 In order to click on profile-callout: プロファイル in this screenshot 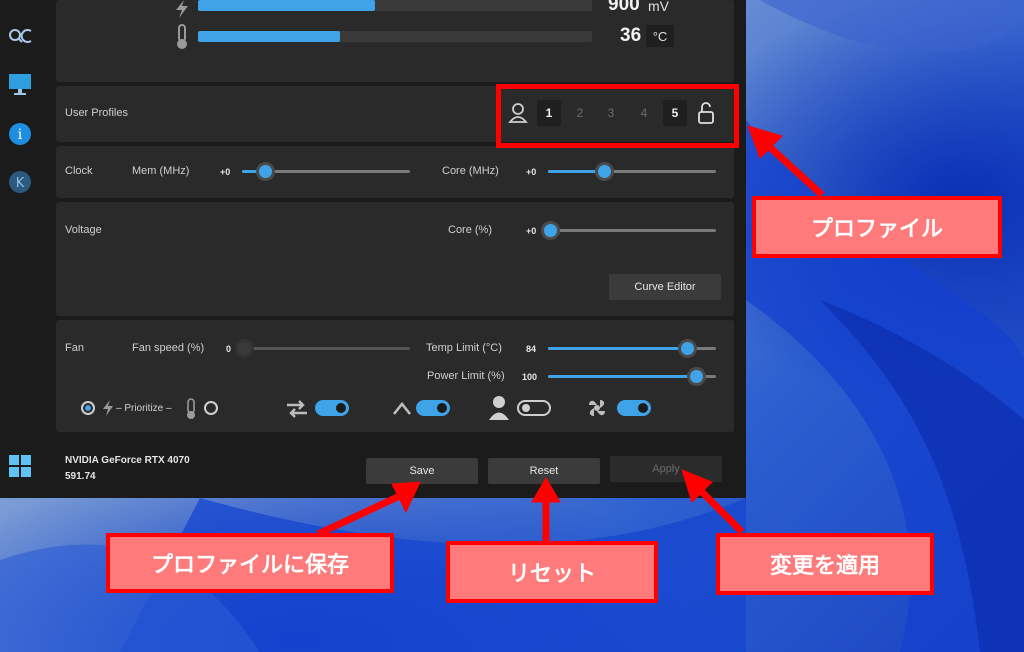, I will do `click(877, 227)`.